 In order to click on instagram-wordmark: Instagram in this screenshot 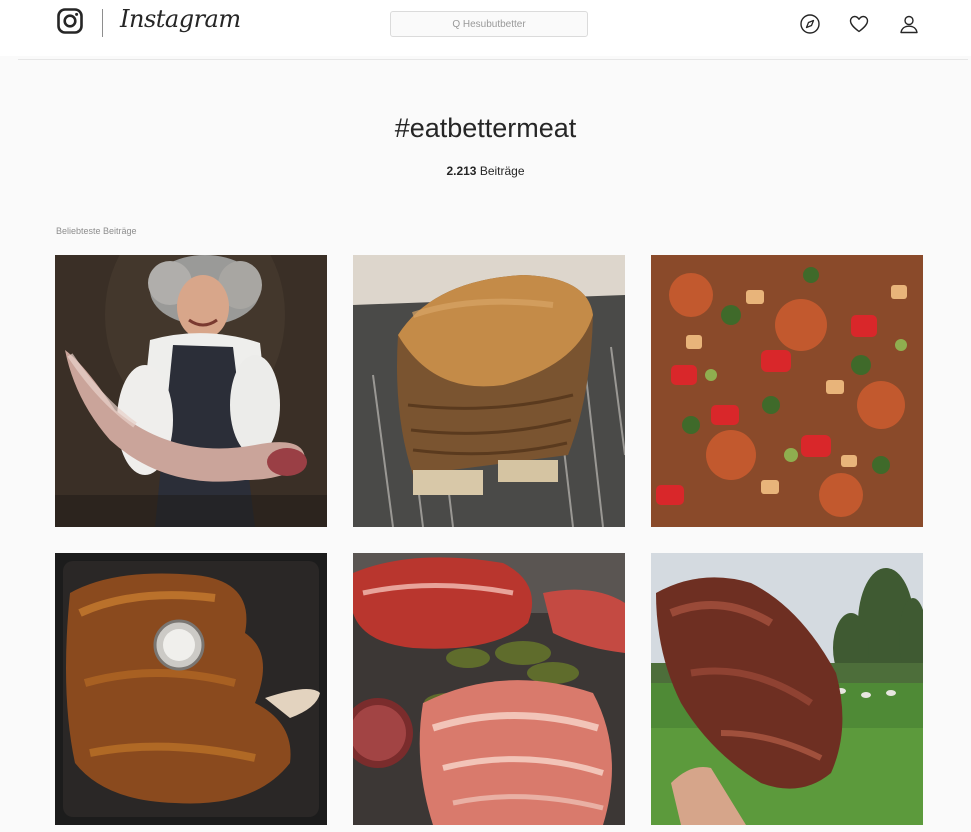, I will do `click(180, 19)`.